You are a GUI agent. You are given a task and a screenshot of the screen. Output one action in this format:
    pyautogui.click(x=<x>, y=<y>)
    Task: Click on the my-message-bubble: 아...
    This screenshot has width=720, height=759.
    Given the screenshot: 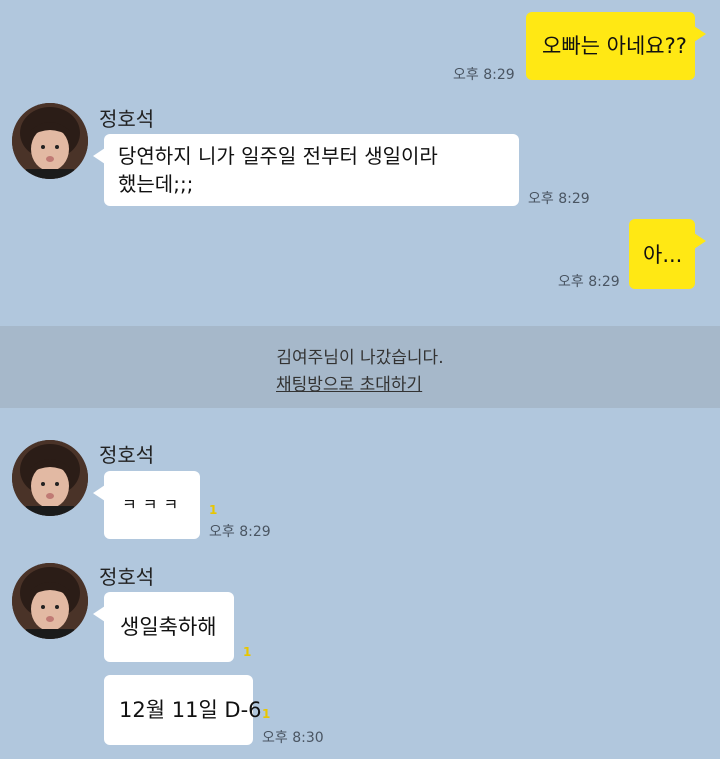 What is the action you would take?
    pyautogui.click(x=667, y=254)
    